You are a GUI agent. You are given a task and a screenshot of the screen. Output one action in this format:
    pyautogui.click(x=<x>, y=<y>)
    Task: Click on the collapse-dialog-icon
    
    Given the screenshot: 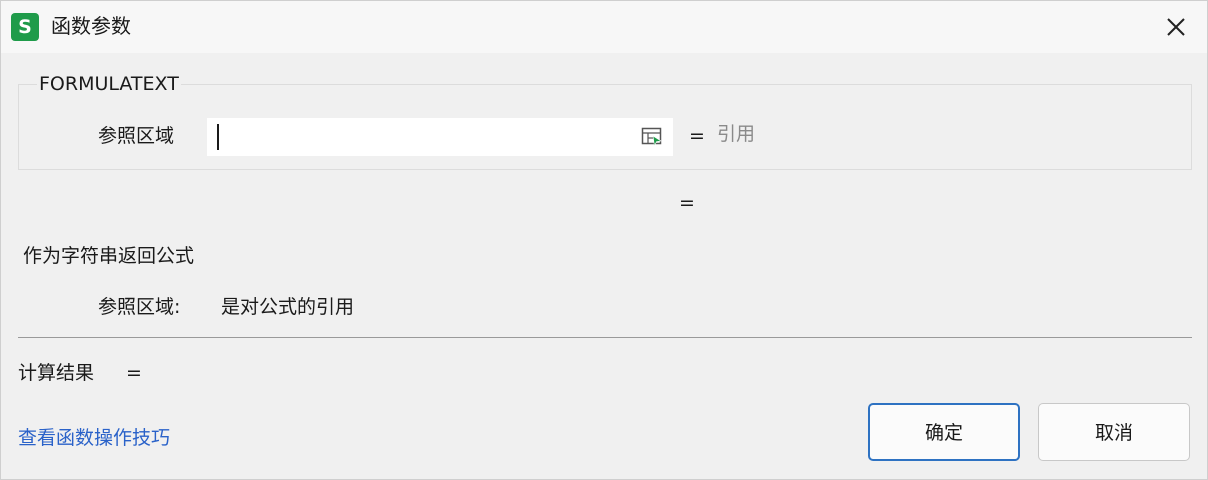 What is the action you would take?
    pyautogui.click(x=652, y=137)
    